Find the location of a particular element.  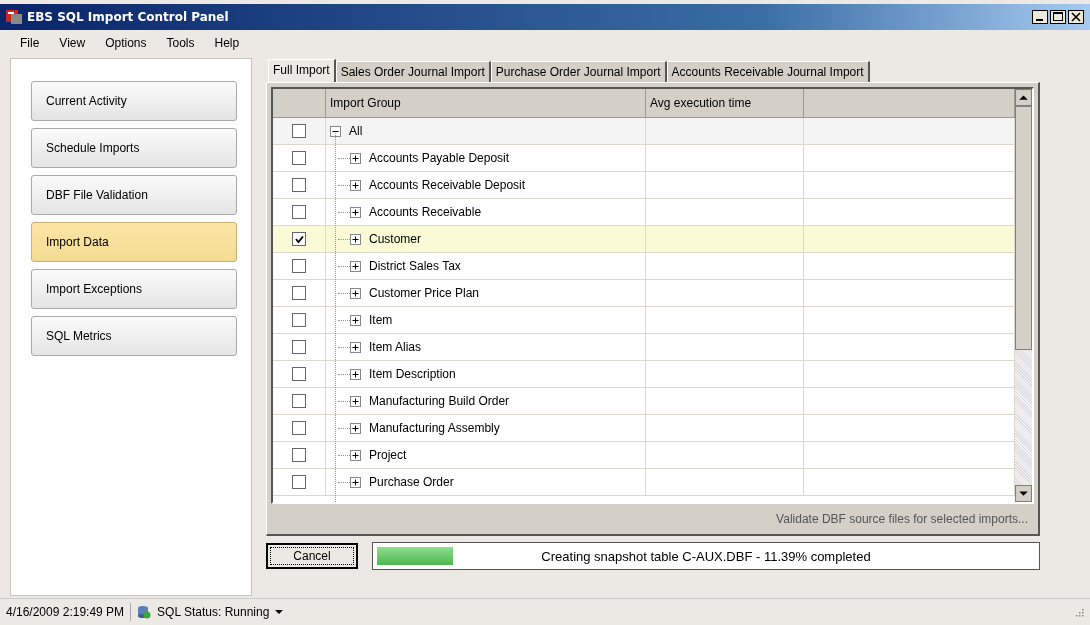

import-group-name: Item is located at coordinates (381, 320).